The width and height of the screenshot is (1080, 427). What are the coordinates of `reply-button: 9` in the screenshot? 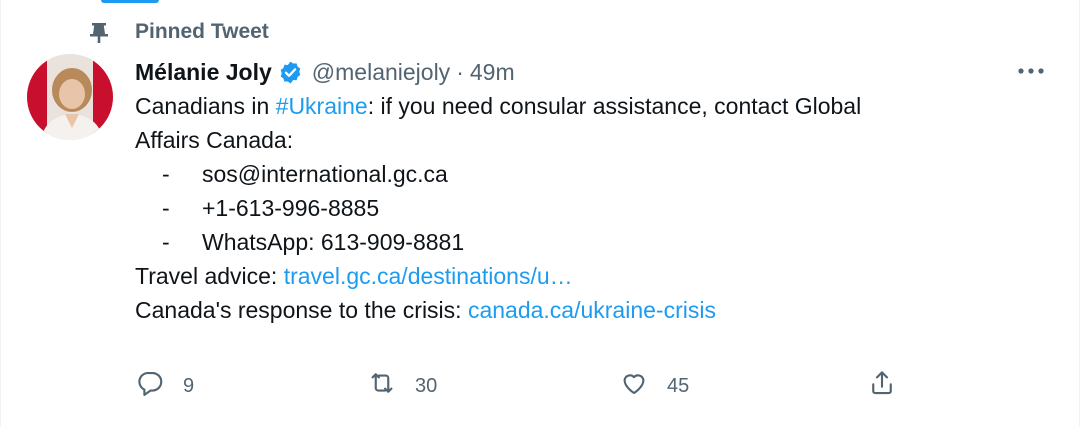 It's located at (164, 386).